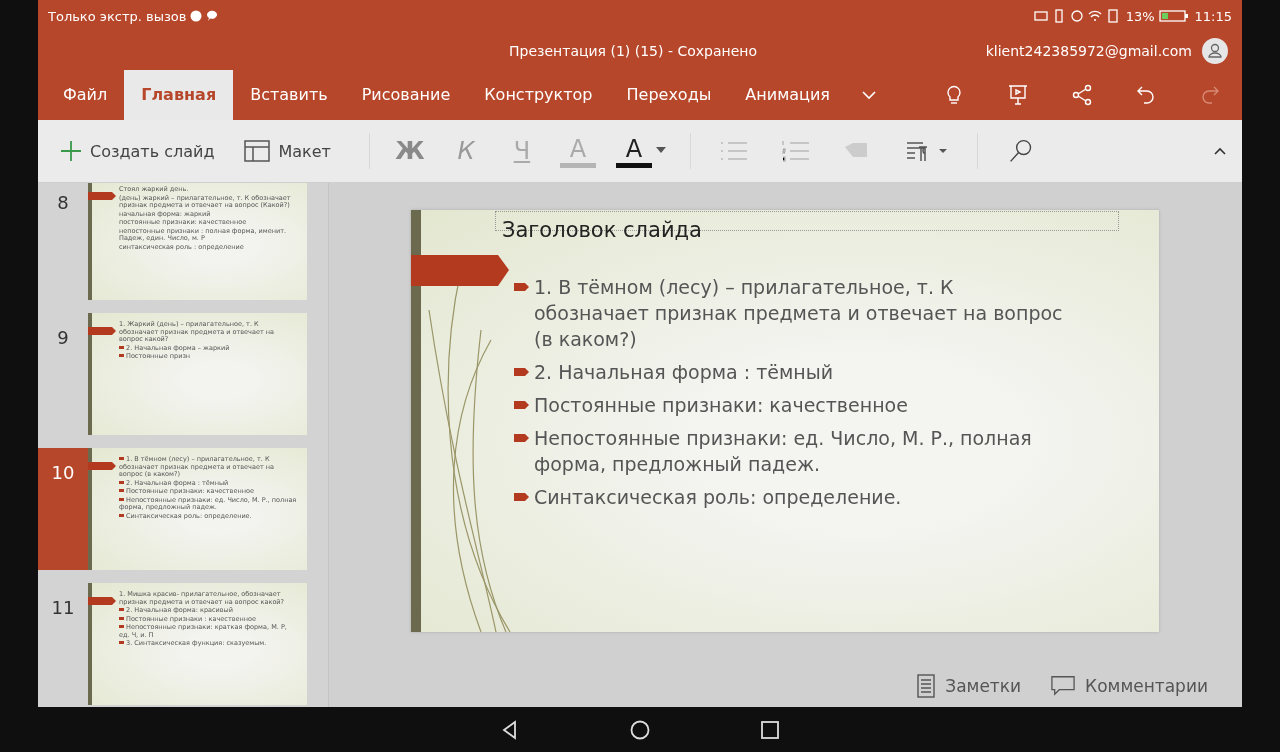 This screenshot has width=1280, height=752. What do you see at coordinates (783, 451) in the screenshot?
I see `slide-bullet-text: Непостоянные признаки: ед. Число, М. Р., полная форма, предложный падеж.` at bounding box center [783, 451].